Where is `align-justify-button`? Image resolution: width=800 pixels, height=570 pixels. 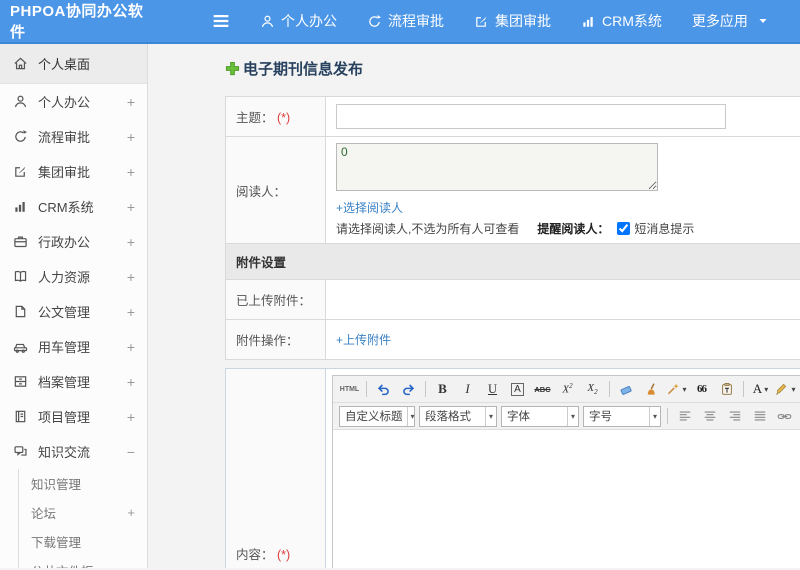
align-justify-button is located at coordinates (759, 416).